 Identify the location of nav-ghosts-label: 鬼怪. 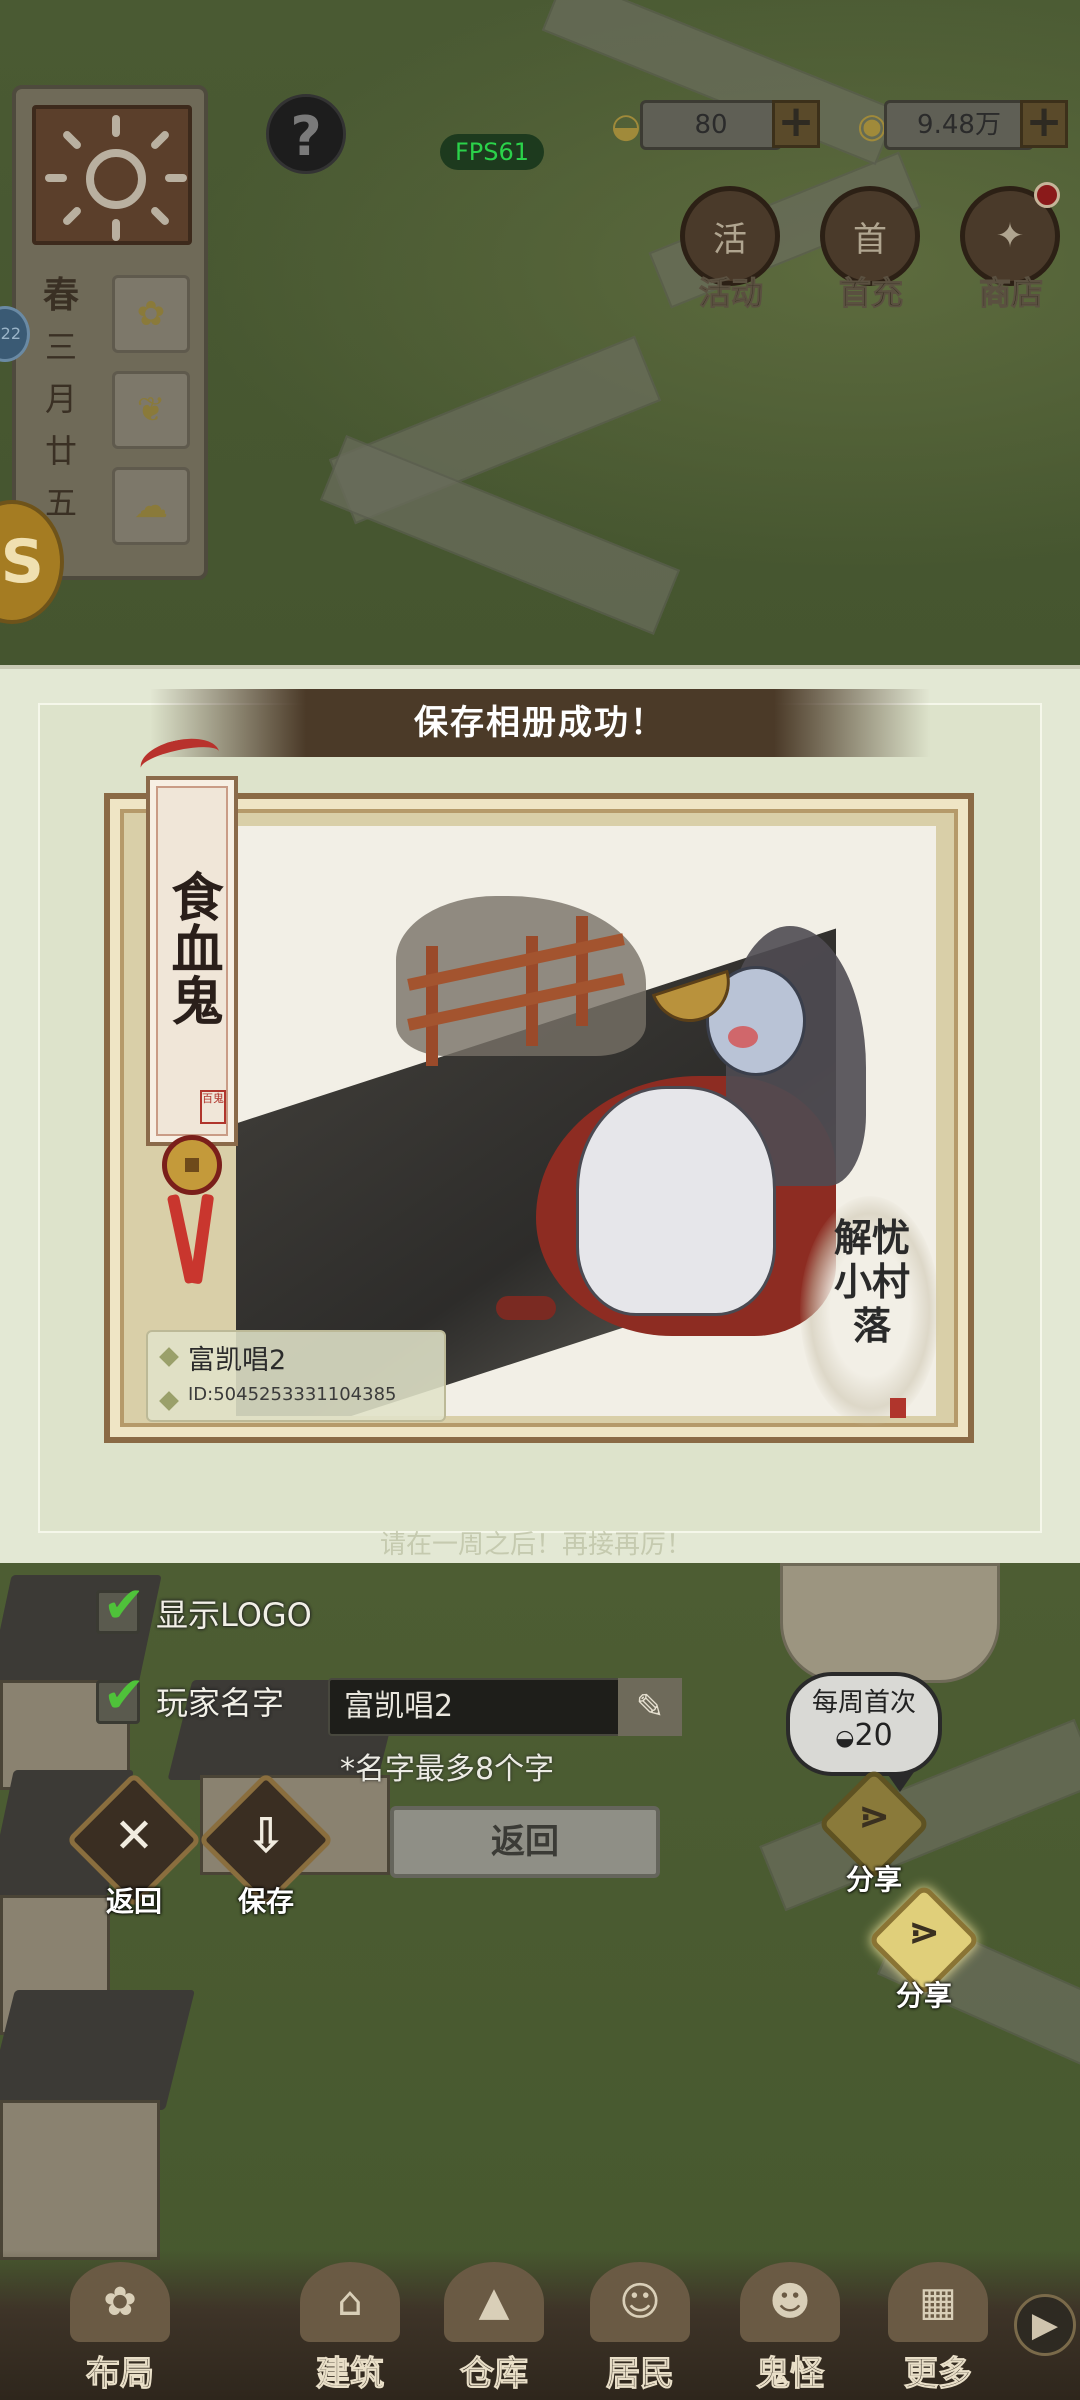
(790, 2374).